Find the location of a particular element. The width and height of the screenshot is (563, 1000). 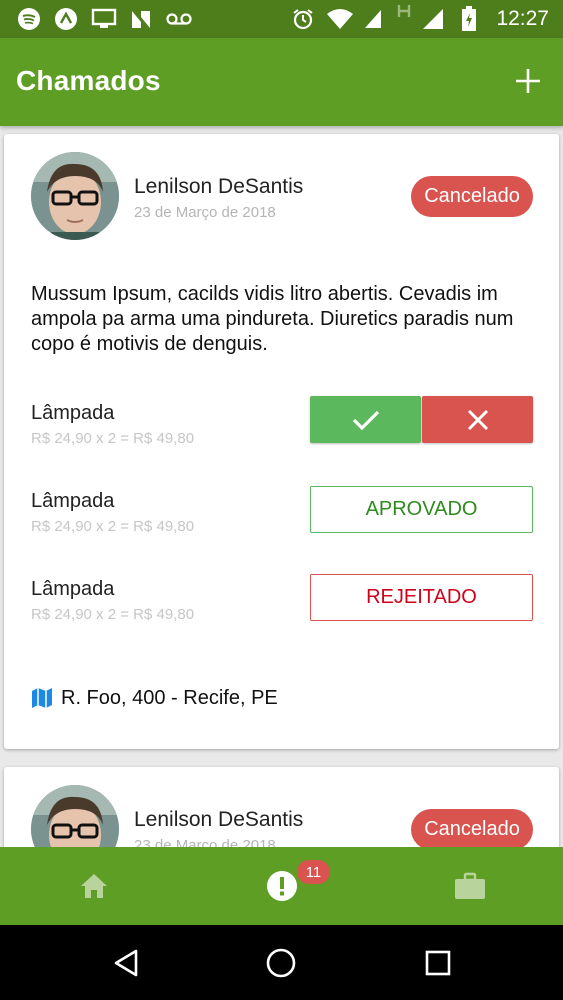

plus-icon is located at coordinates (528, 81).